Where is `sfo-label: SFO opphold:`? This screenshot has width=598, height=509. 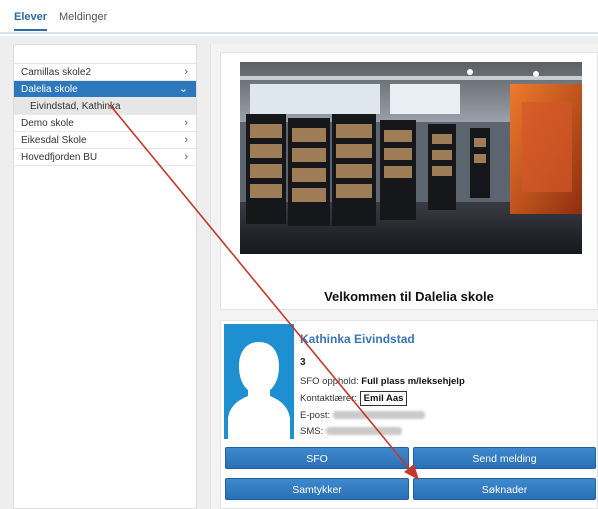
sfo-label: SFO opphold: is located at coordinates (329, 381).